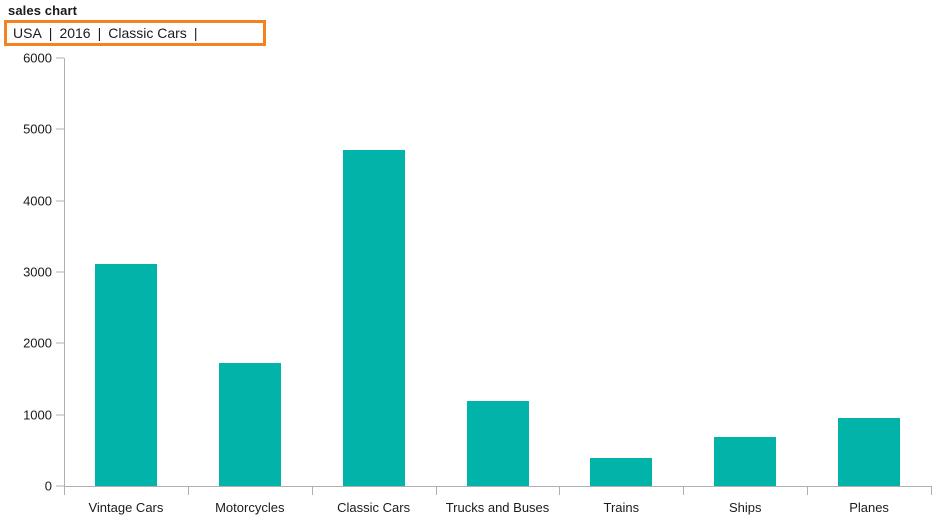  Describe the element at coordinates (37, 129) in the screenshot. I see `y-tick-label: 5000` at that location.